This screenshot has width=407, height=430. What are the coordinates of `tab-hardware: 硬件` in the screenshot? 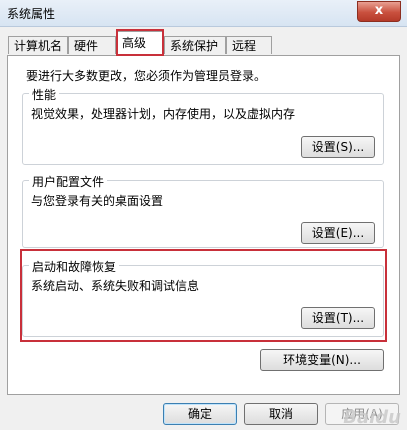 It's located at (92, 45).